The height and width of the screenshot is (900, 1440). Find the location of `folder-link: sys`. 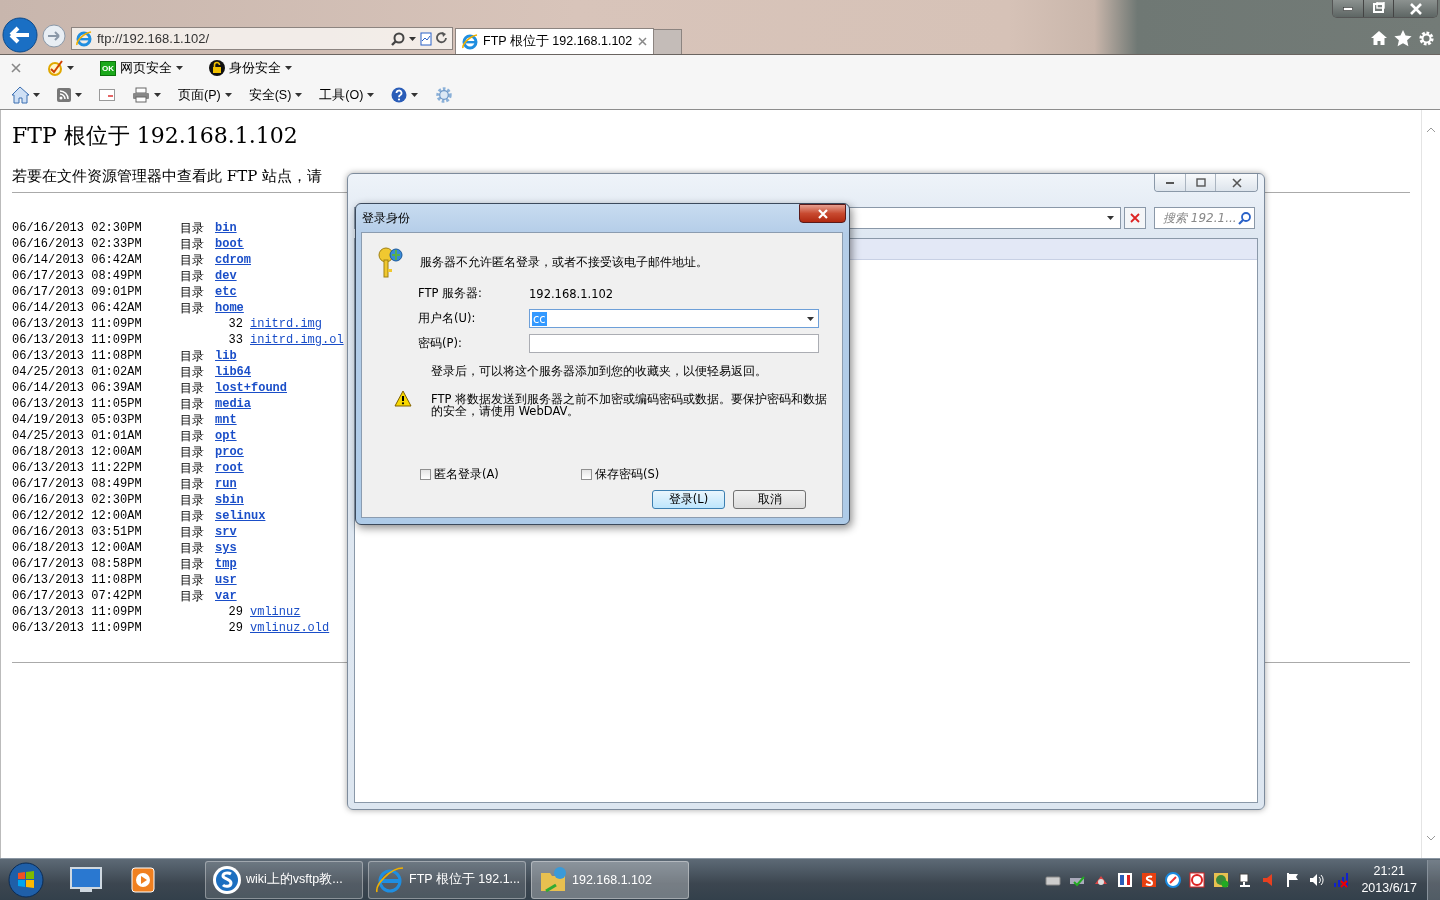

folder-link: sys is located at coordinates (226, 548).